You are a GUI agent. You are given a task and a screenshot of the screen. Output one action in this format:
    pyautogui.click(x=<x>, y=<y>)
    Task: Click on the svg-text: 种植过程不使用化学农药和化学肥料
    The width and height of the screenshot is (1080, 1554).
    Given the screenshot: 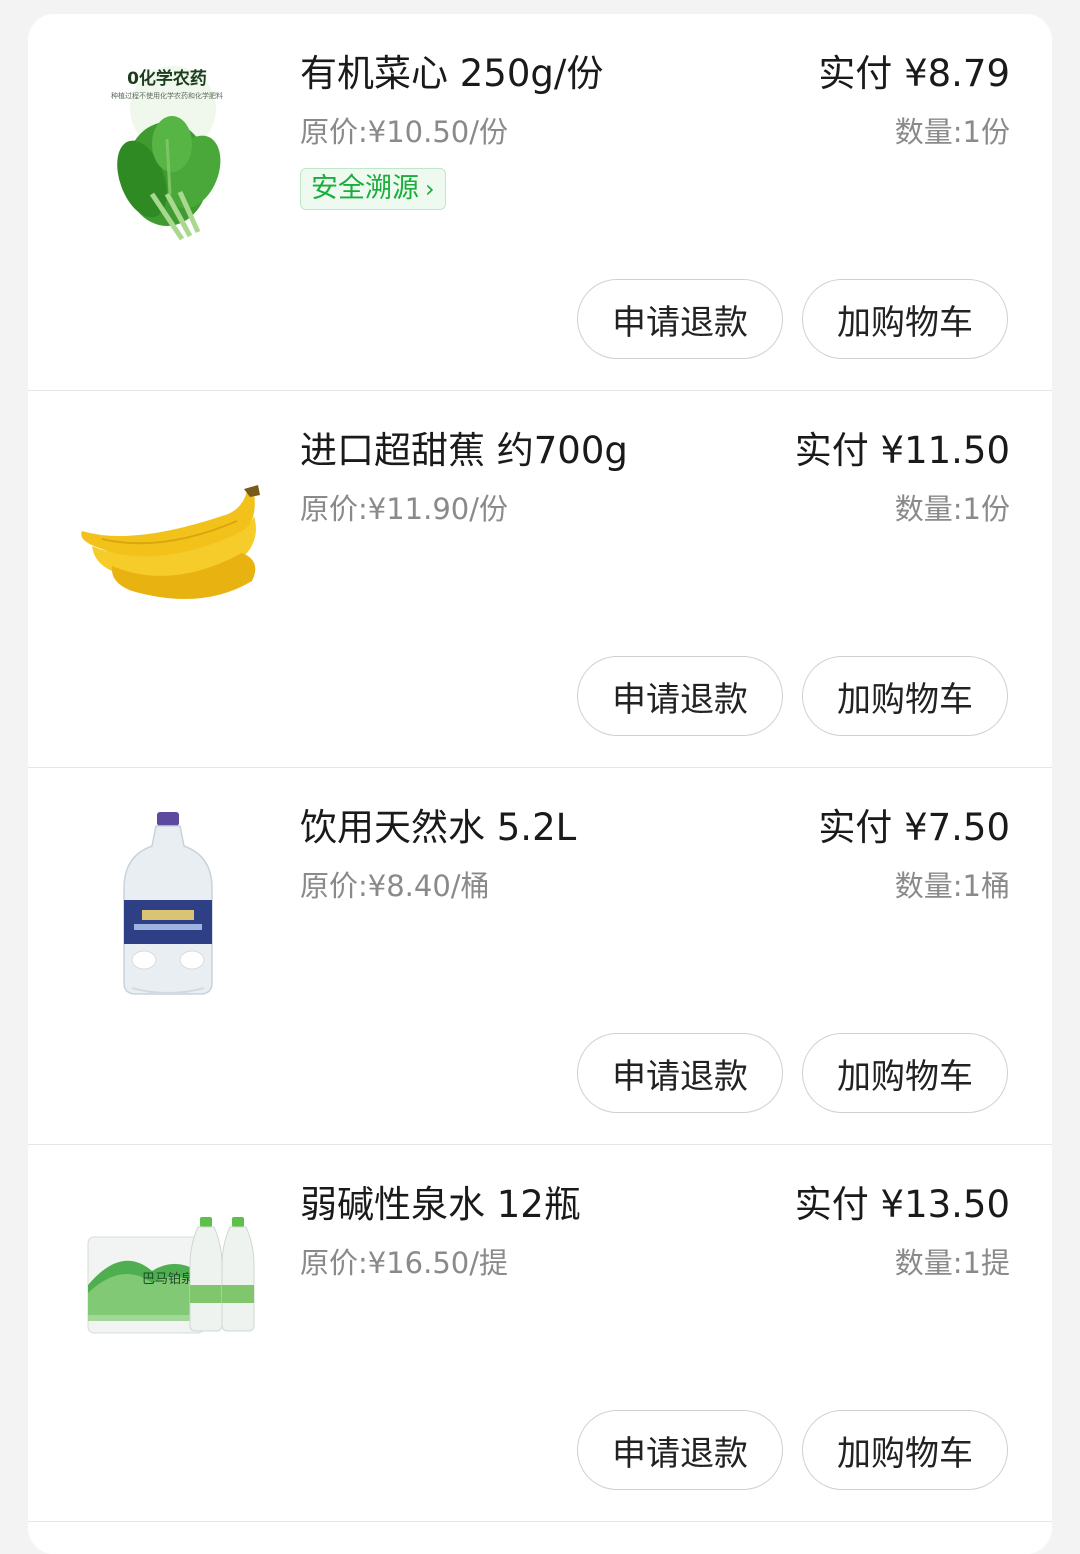 What is the action you would take?
    pyautogui.click(x=167, y=95)
    